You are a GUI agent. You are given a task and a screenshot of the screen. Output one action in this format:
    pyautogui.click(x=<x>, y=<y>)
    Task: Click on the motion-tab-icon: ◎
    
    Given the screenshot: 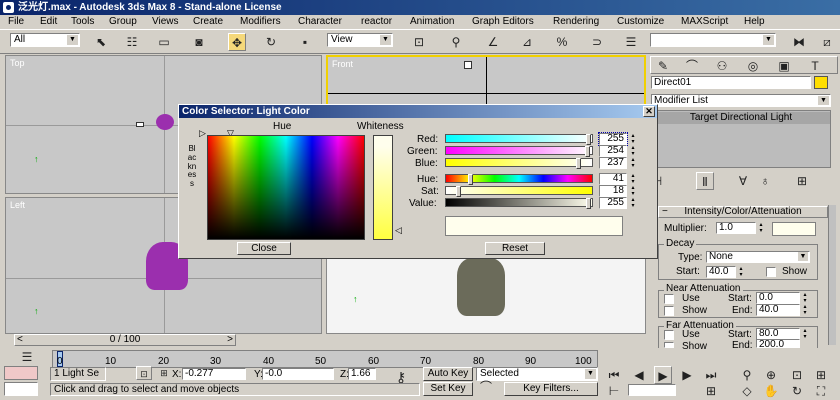 What is the action you would take?
    pyautogui.click(x=753, y=66)
    